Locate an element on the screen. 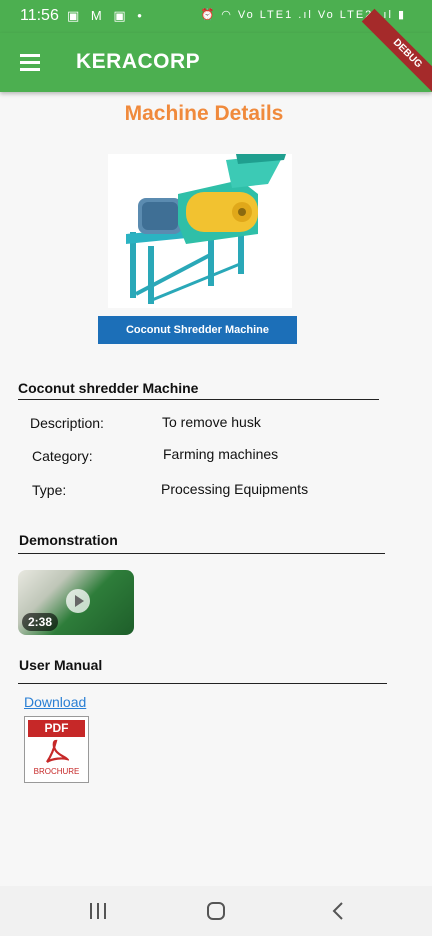  machine-image-caption: Coconut Shredder Machine is located at coordinates (197, 330).